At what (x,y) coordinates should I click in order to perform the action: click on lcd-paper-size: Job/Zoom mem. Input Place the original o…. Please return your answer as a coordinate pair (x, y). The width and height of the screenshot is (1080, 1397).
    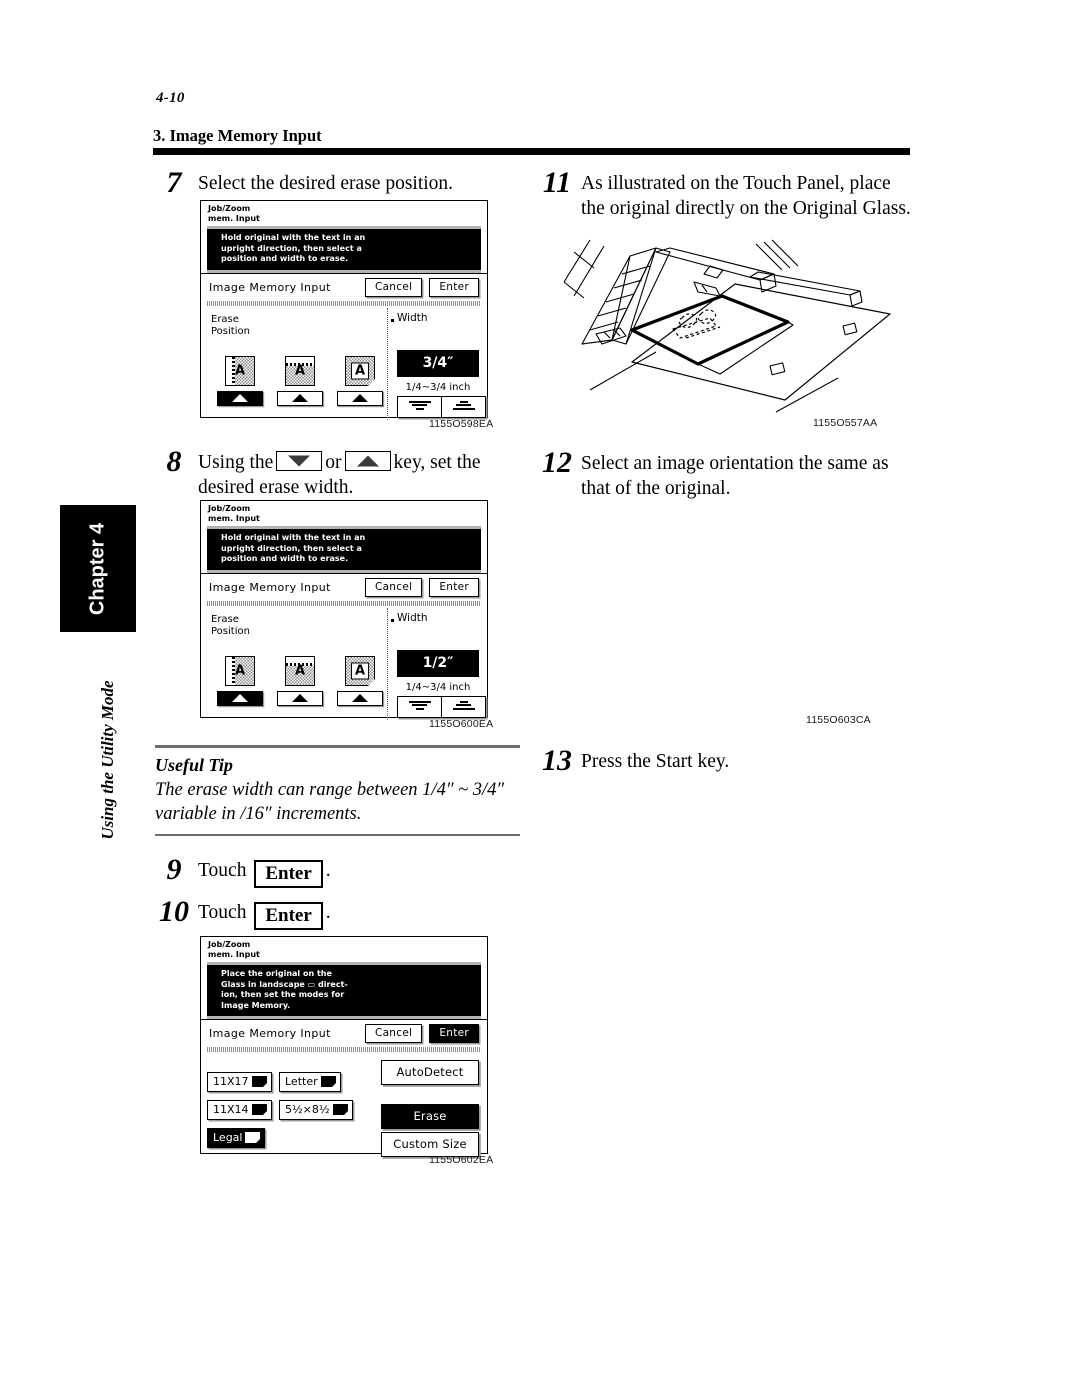
    Looking at the image, I should click on (344, 1046).